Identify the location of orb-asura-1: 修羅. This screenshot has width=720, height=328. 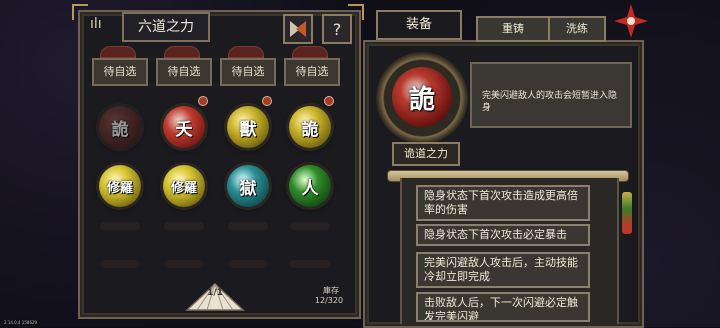
(120, 186).